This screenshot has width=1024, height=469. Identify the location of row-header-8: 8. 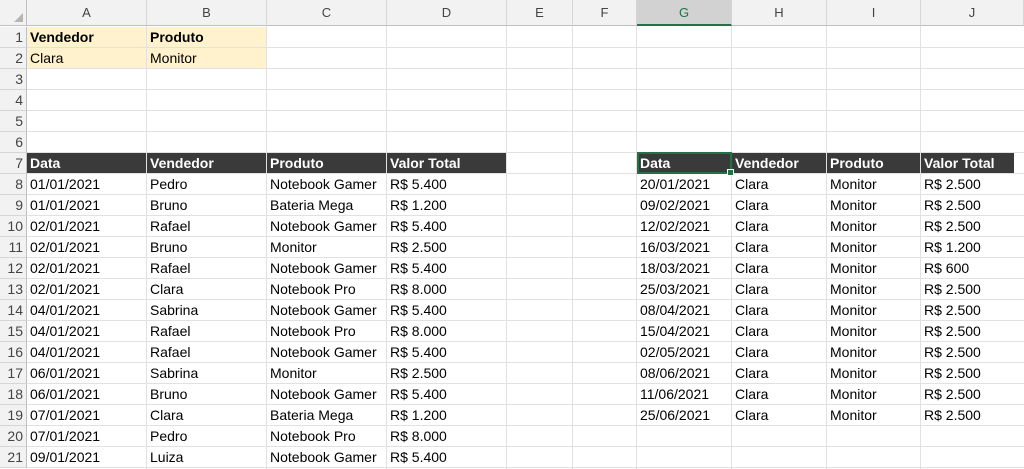
(13, 184).